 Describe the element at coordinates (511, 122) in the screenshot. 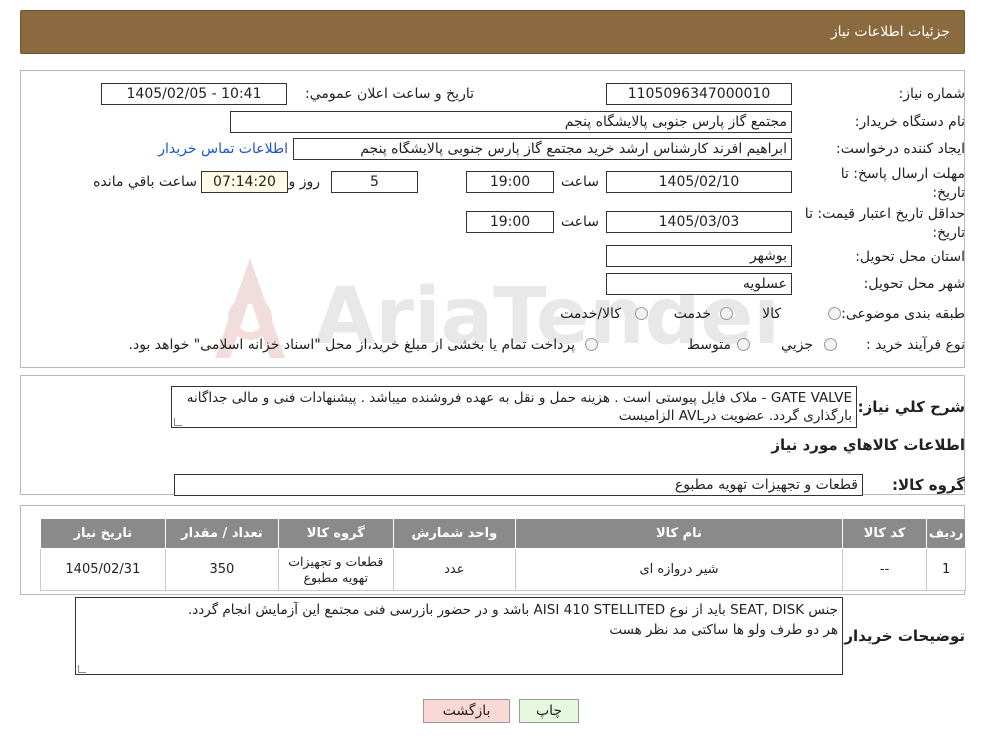

I see `buyer-org-field: مجتمع گاز پارس جنوبی پالایشگاه پنجم` at that location.